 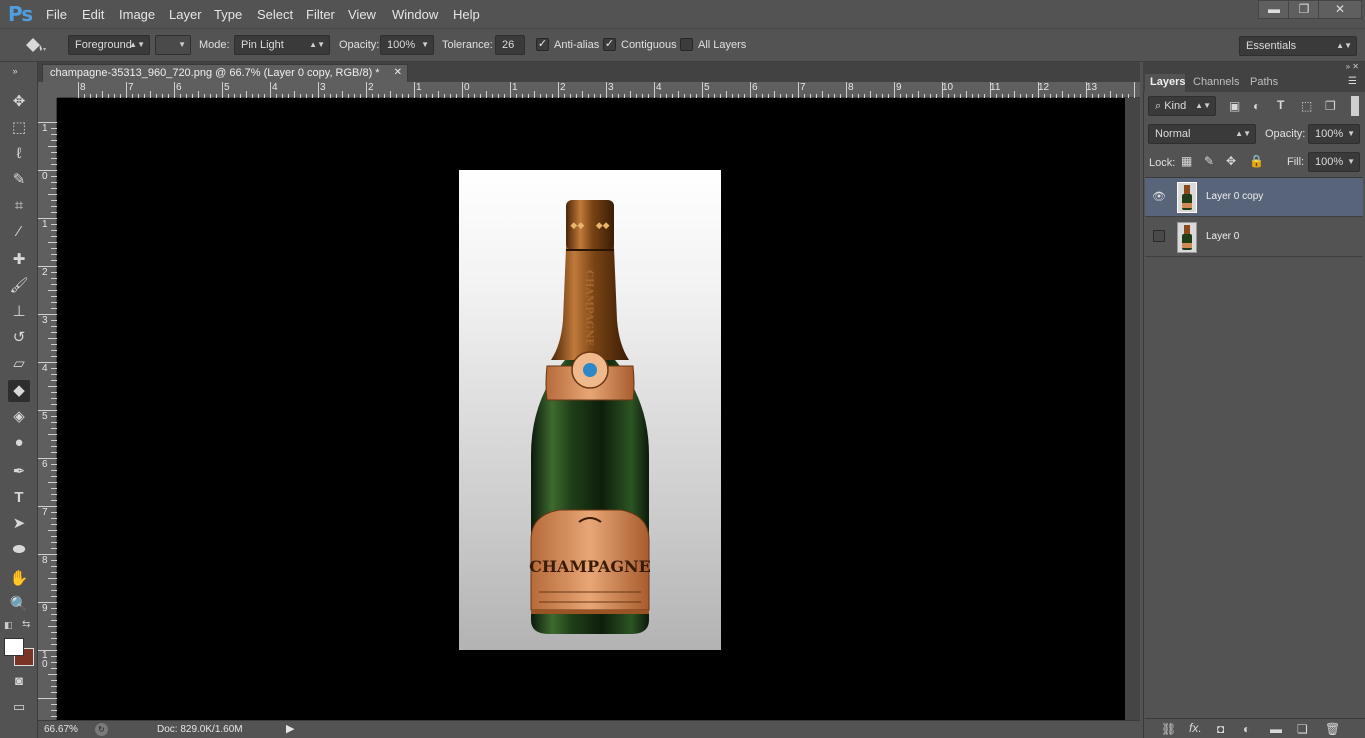 I want to click on vertical-scrollbar, so click(x=1132, y=409).